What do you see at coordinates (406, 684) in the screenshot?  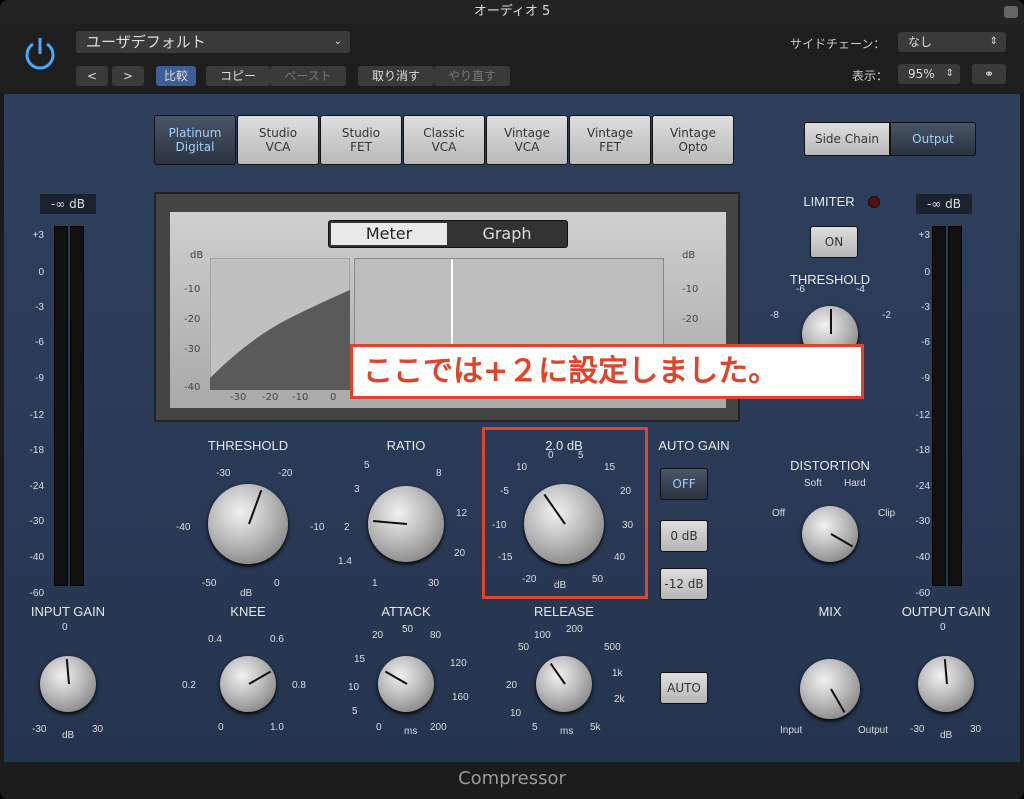 I see `attack-knob` at bounding box center [406, 684].